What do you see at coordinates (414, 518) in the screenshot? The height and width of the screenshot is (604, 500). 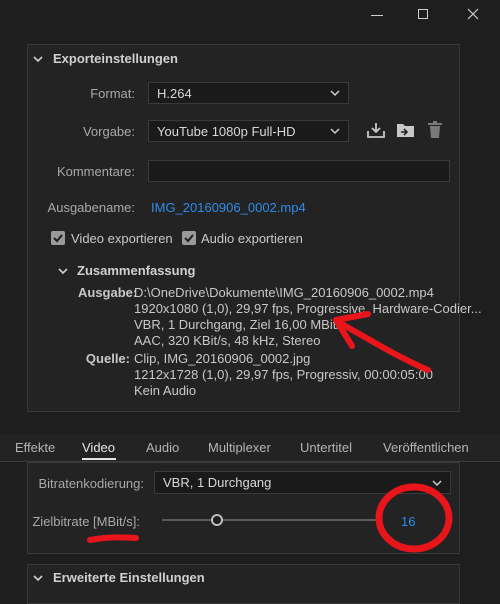 I see `annotation-circle-icon` at bounding box center [414, 518].